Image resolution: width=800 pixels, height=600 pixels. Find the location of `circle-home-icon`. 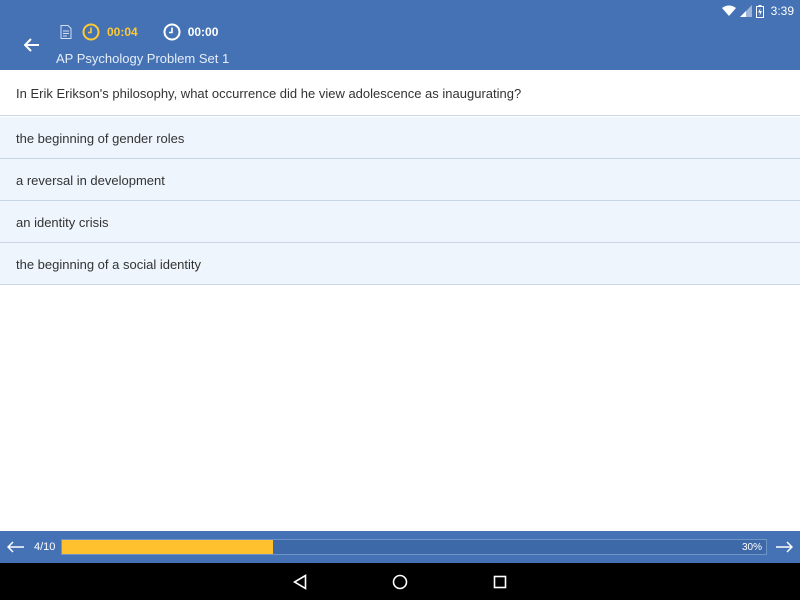

circle-home-icon is located at coordinates (400, 582).